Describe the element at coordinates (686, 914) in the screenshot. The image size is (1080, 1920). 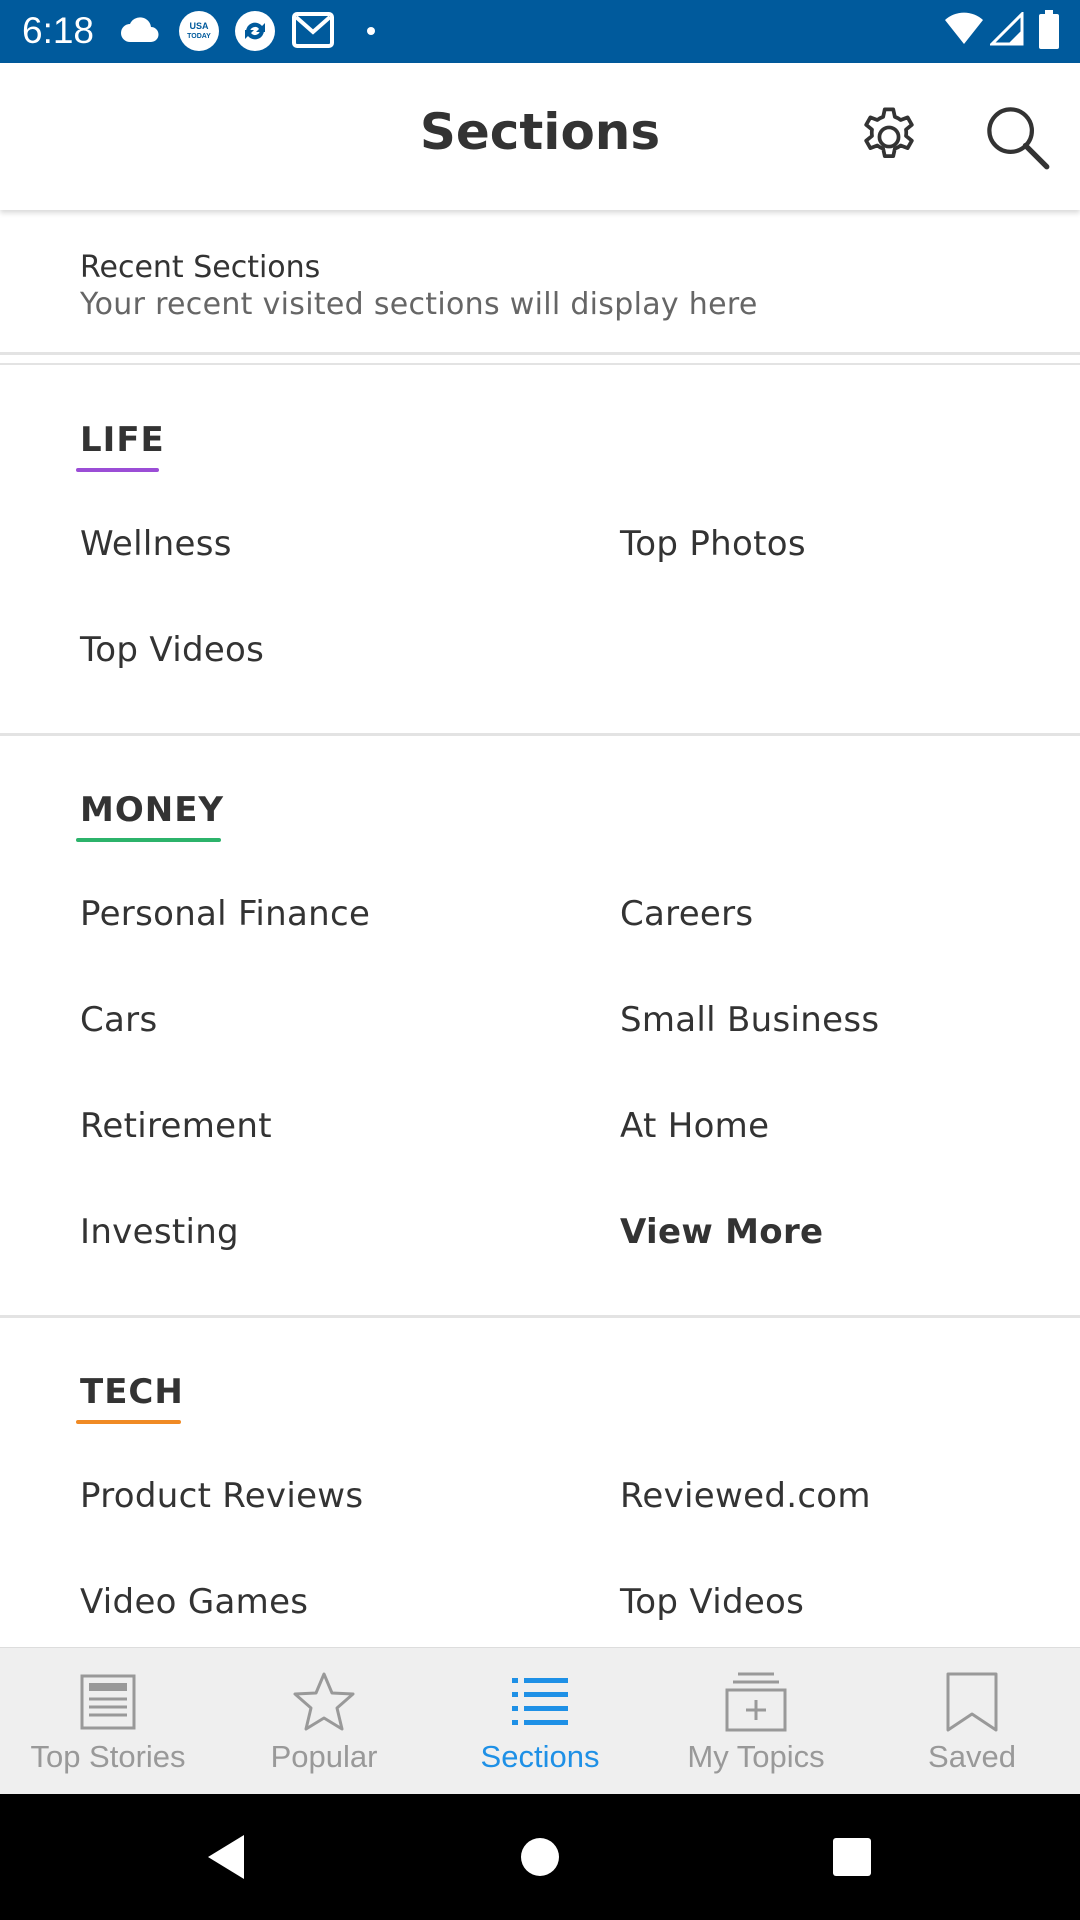
I see `section-item-careers: Careers` at that location.